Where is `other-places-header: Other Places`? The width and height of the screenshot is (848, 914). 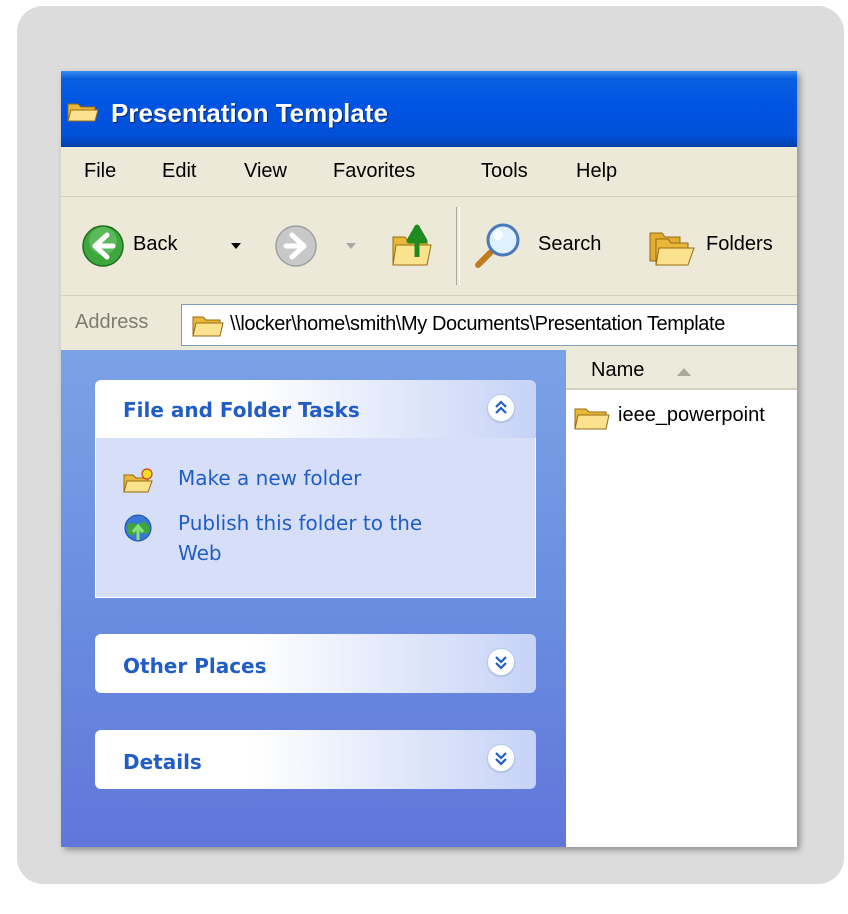 other-places-header: Other Places is located at coordinates (315, 663).